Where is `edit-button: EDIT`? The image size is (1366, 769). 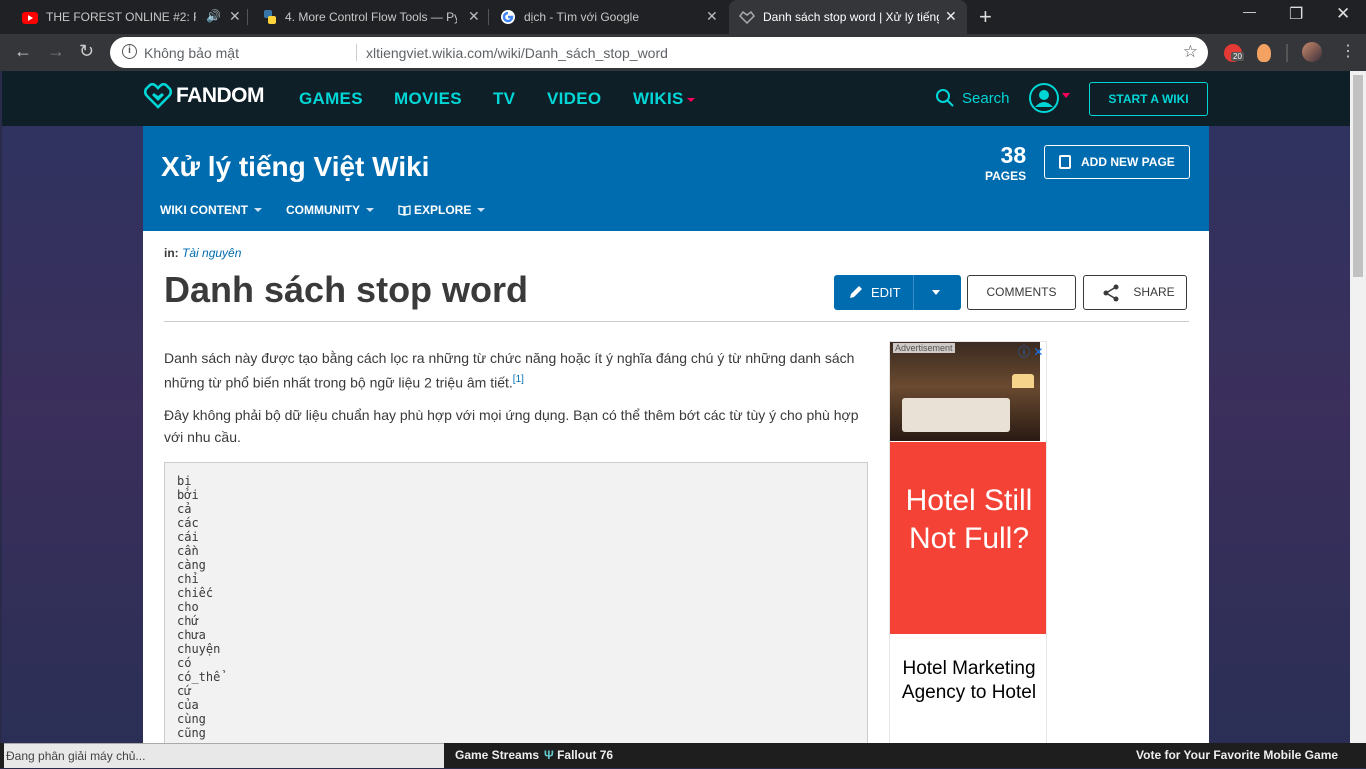
edit-button: EDIT is located at coordinates (897, 292).